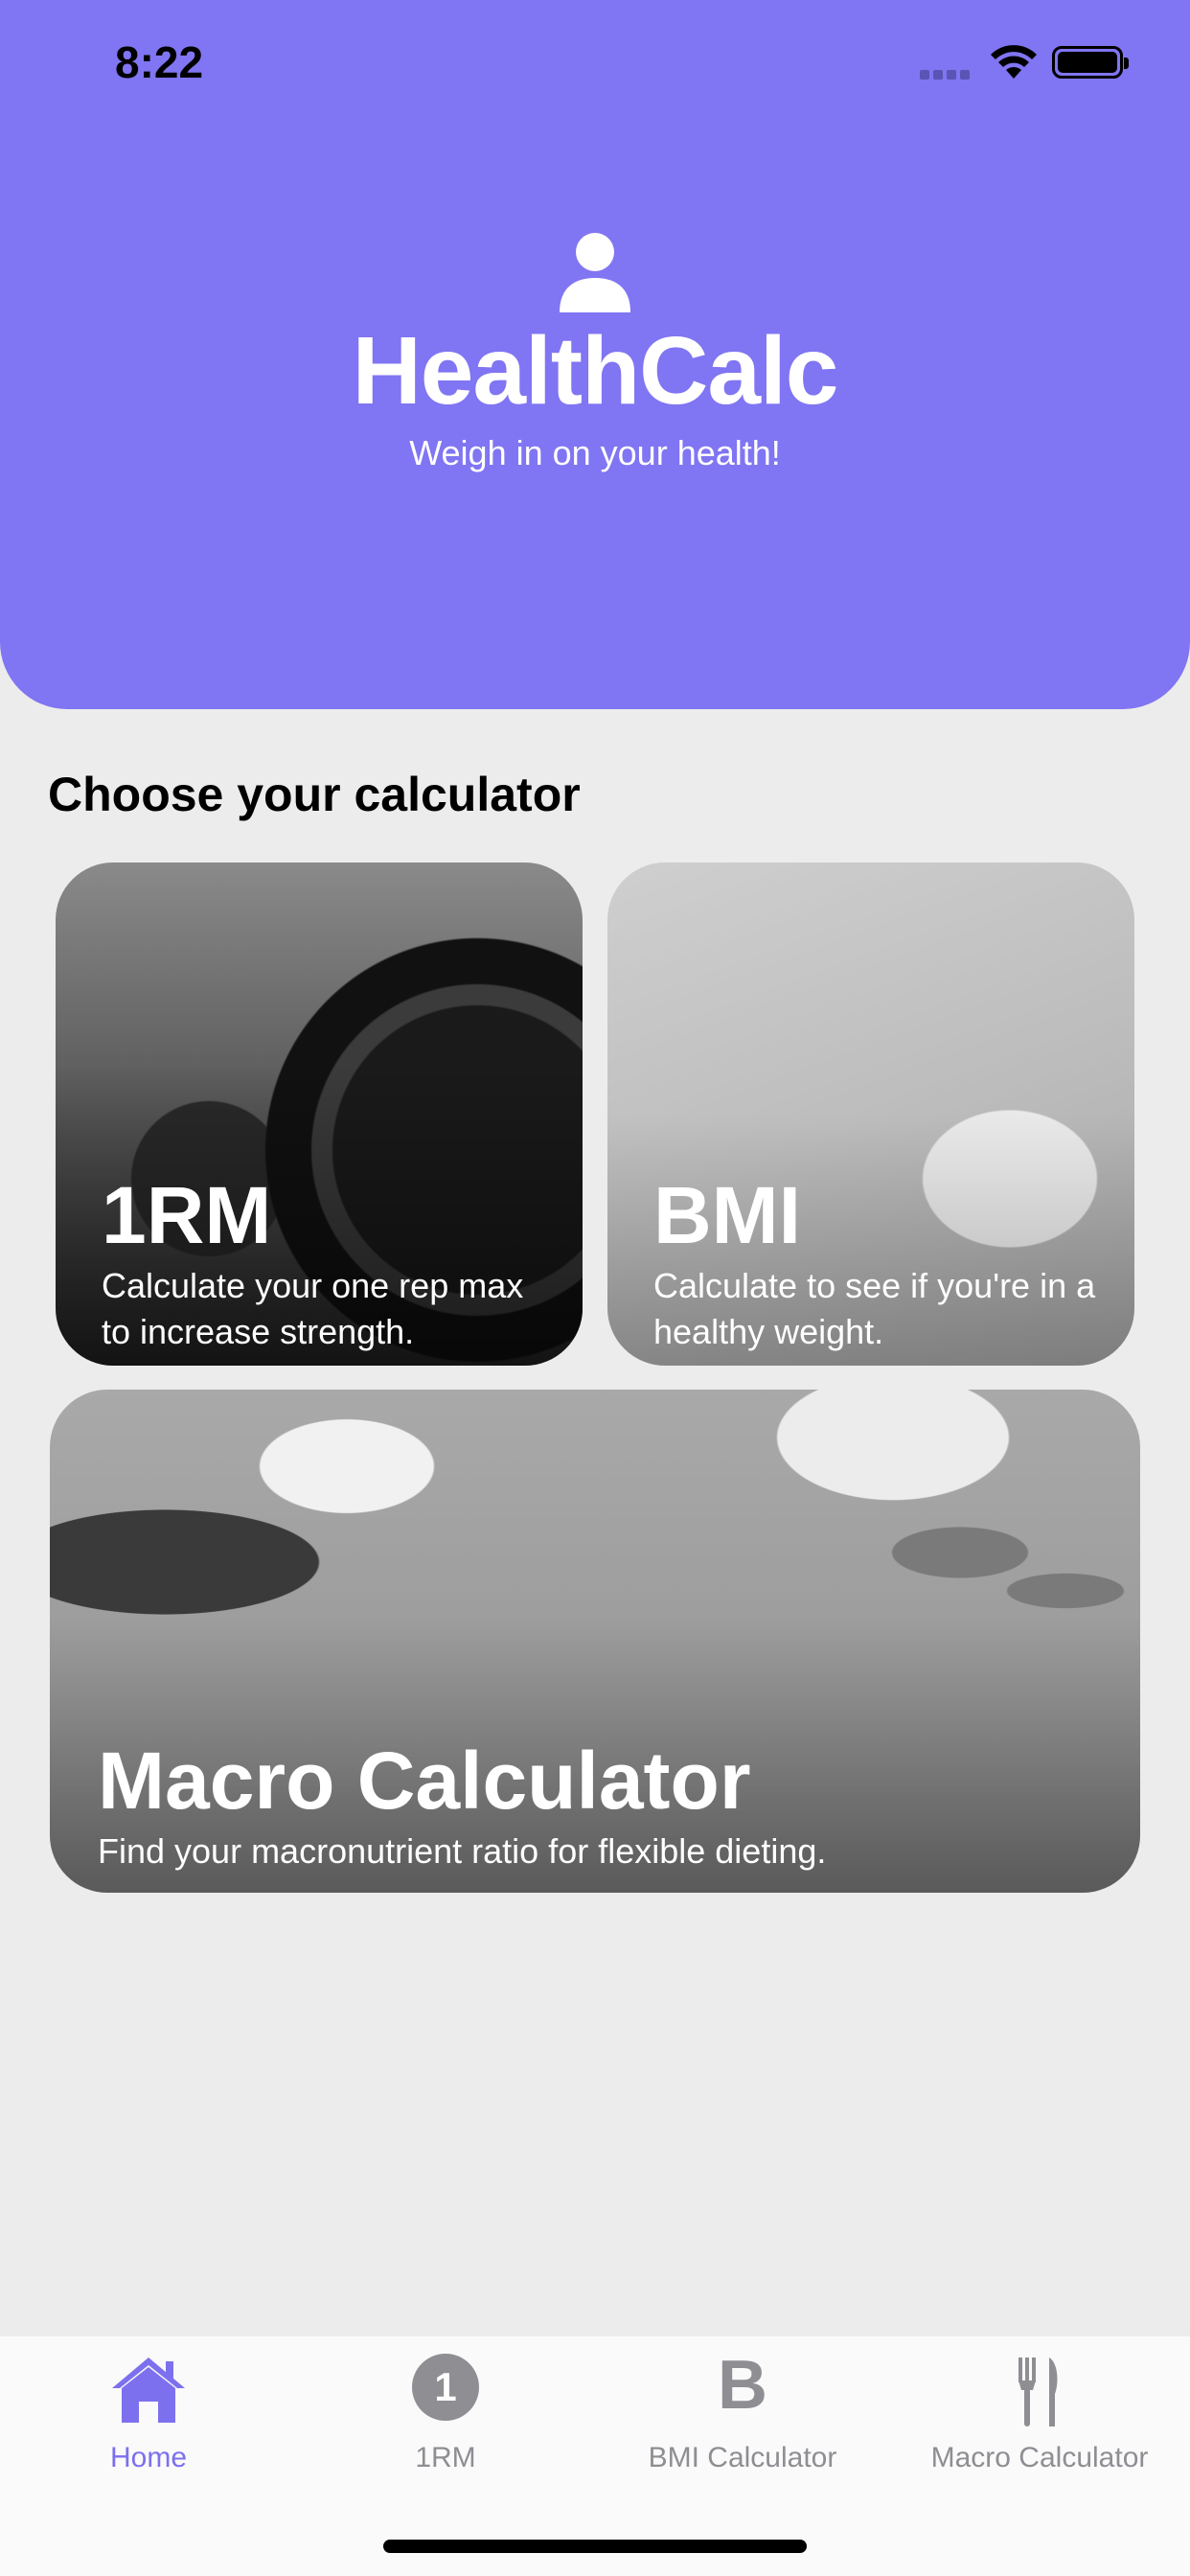 The width and height of the screenshot is (1190, 2576). What do you see at coordinates (425, 1781) in the screenshot?
I see `card-title: Macro Calculator` at bounding box center [425, 1781].